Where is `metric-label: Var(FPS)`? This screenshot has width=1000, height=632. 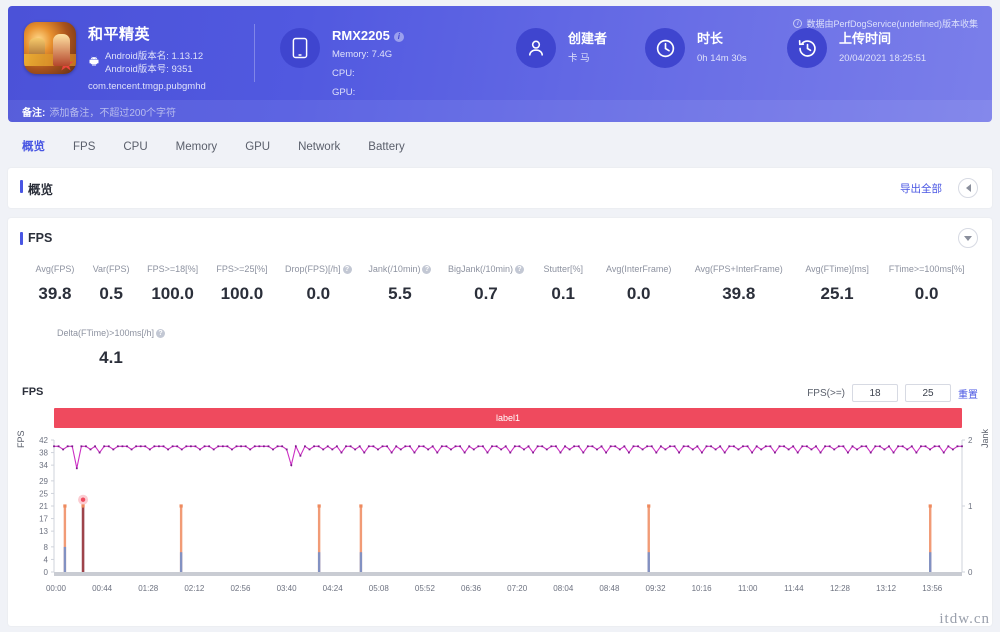
metric-label: Var(FPS) is located at coordinates (111, 269).